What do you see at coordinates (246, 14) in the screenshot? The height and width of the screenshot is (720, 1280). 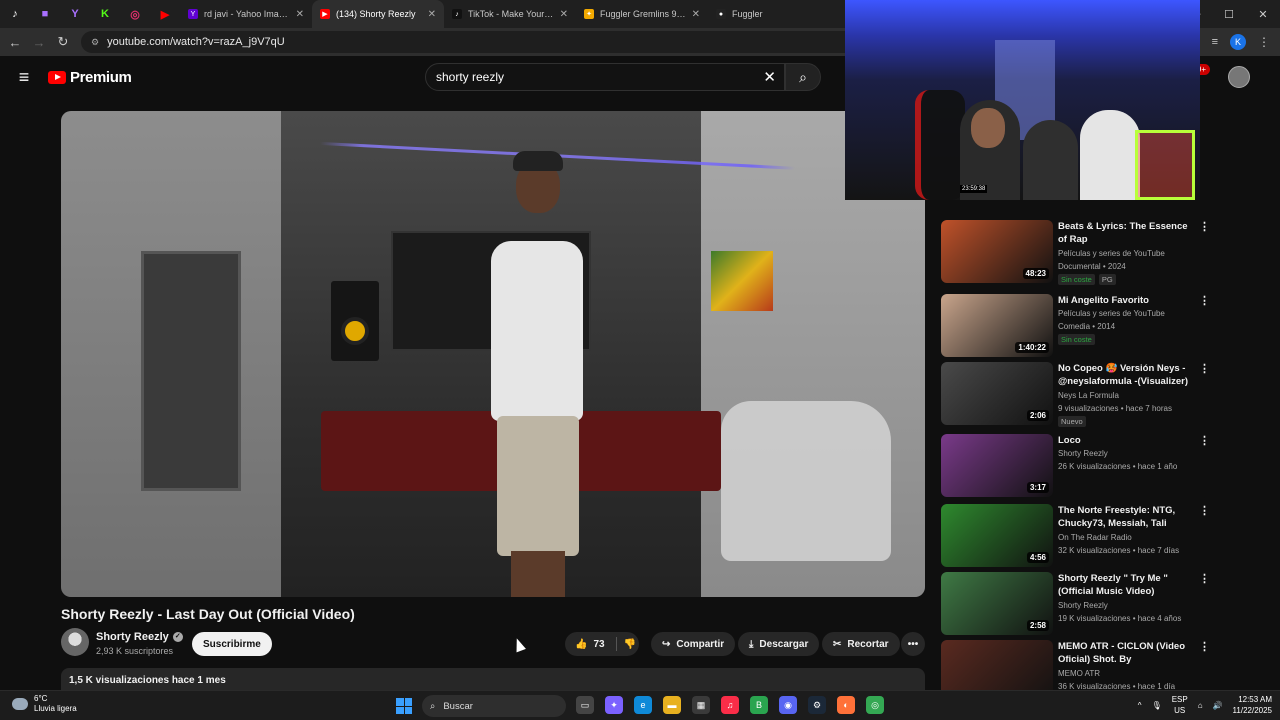 I see `browser-tab: Yrd javi - Yahoo Image Se ✕` at bounding box center [246, 14].